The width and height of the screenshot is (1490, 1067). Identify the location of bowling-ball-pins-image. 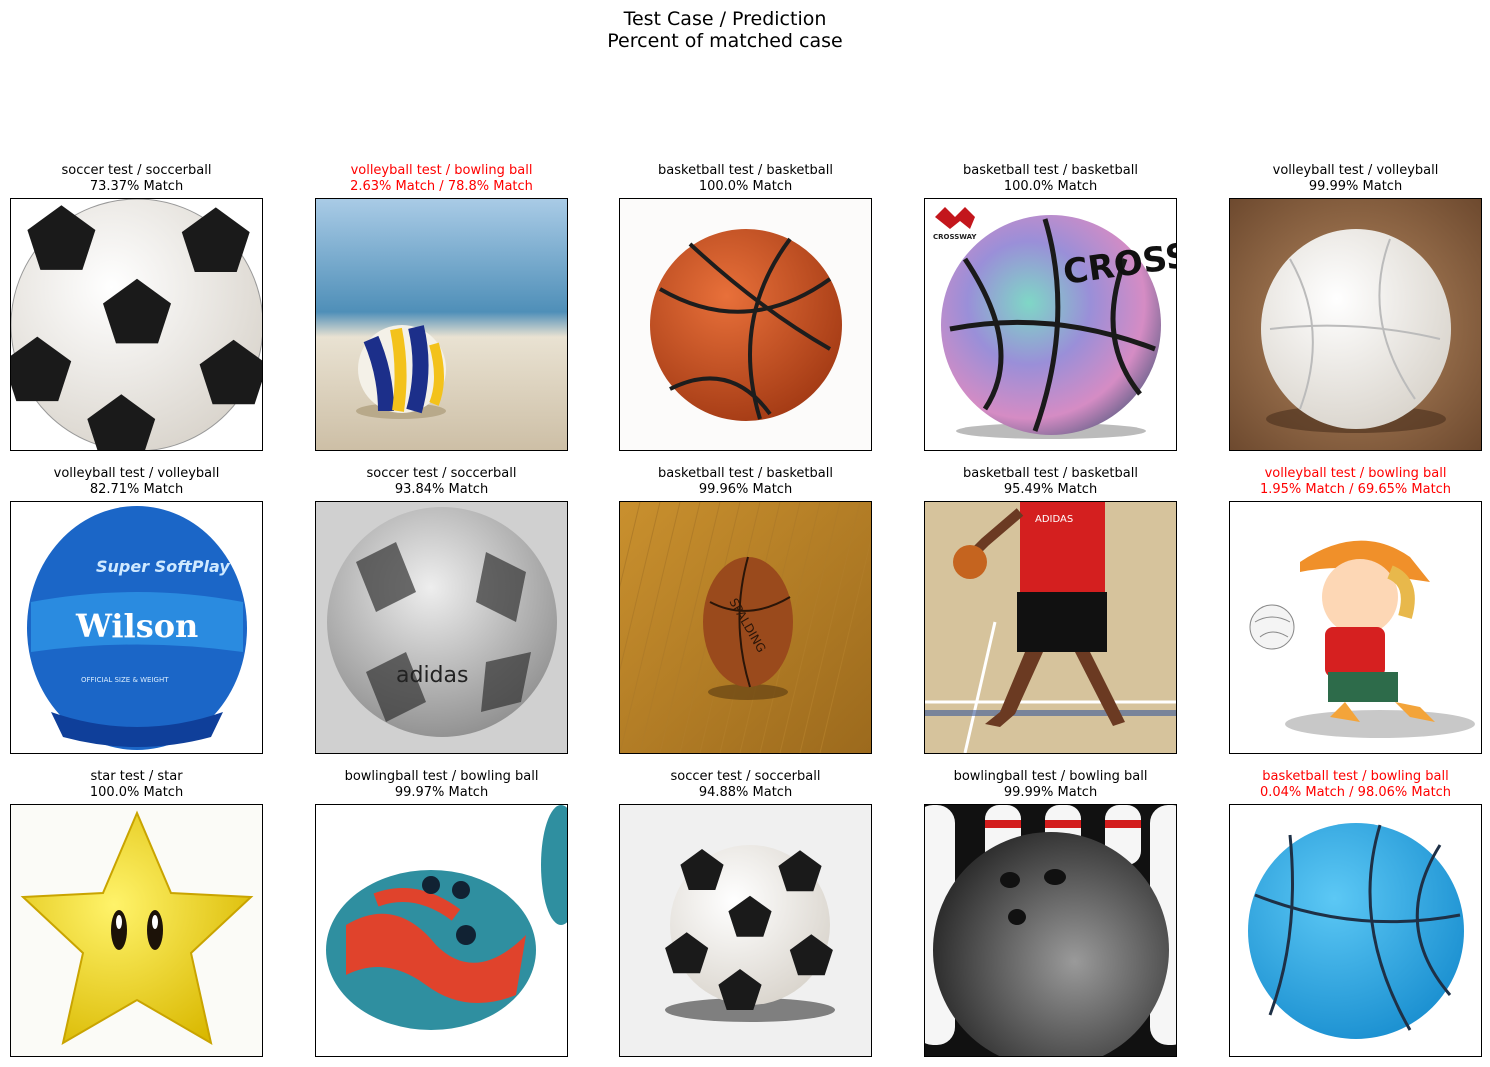
(1050, 930).